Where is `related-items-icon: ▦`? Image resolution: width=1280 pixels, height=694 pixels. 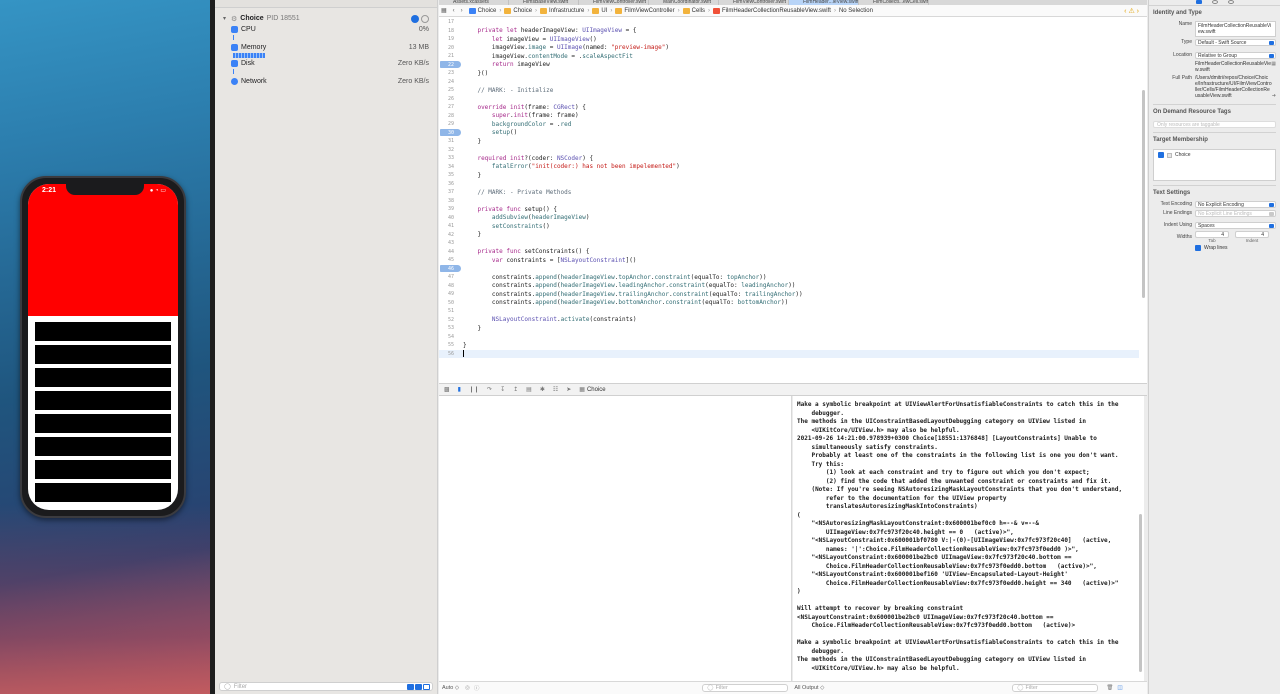 related-items-icon: ▦ is located at coordinates (444, 10).